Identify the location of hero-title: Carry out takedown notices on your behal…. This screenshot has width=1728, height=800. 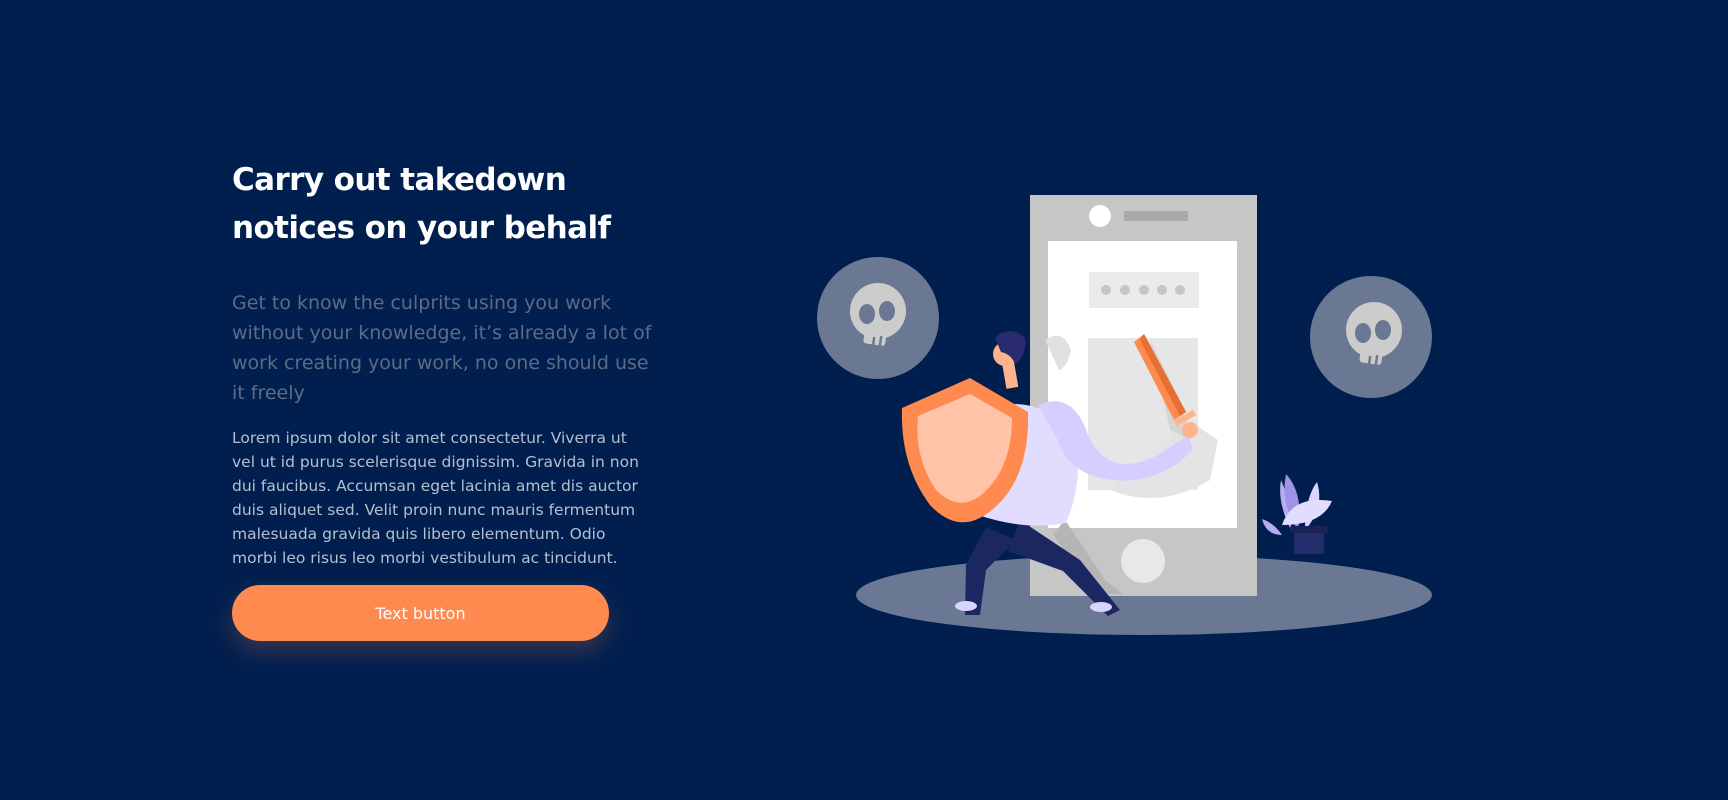
(421, 204).